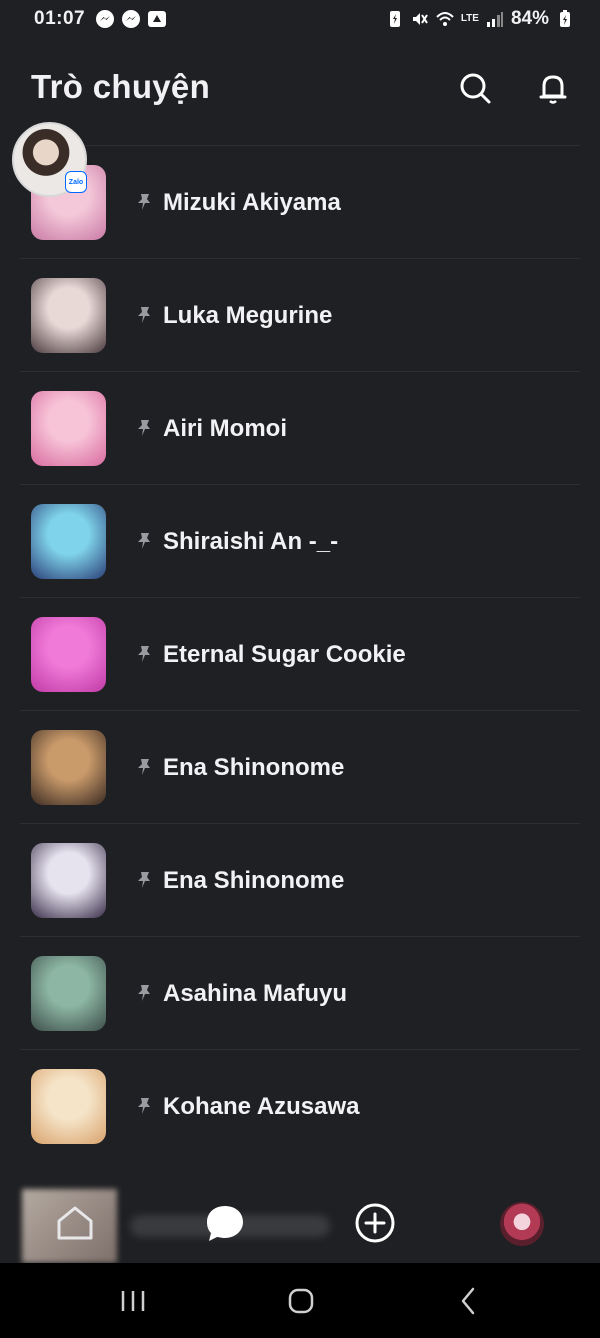 This screenshot has width=600, height=1338. Describe the element at coordinates (76, 182) in the screenshot. I see `zalo-badge: Zalo` at that location.